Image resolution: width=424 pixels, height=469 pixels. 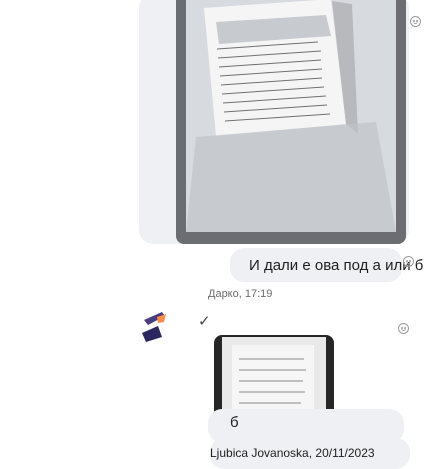 I want to click on sender-time: Дарко, 17:19, so click(x=240, y=294).